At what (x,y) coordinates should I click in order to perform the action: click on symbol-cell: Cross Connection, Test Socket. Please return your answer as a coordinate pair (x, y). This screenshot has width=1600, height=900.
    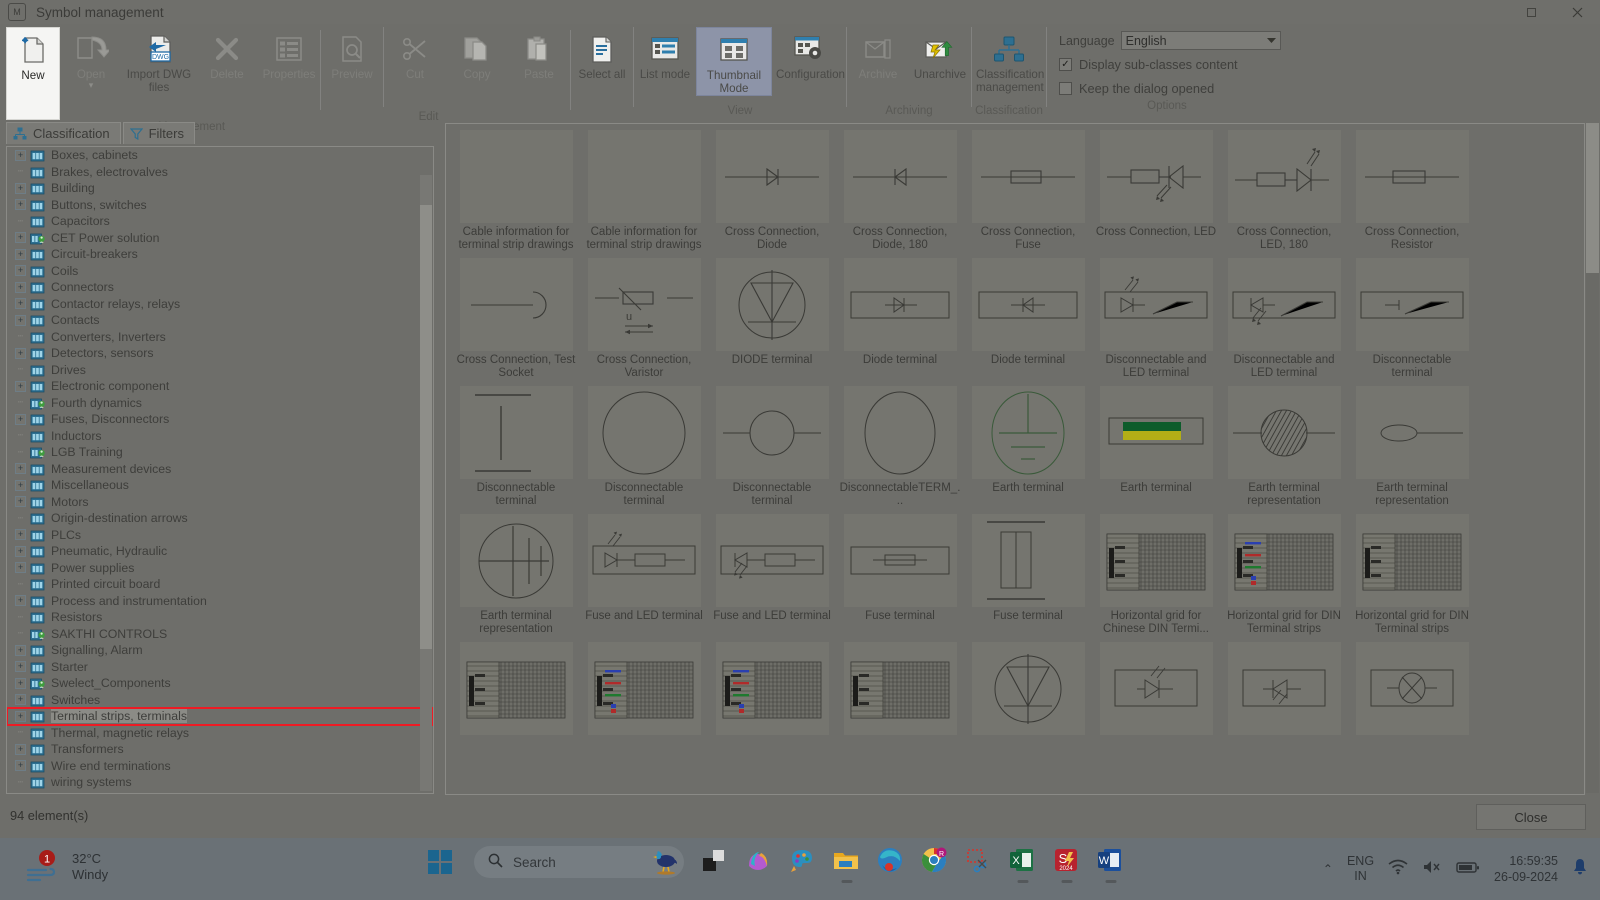
    Looking at the image, I should click on (516, 319).